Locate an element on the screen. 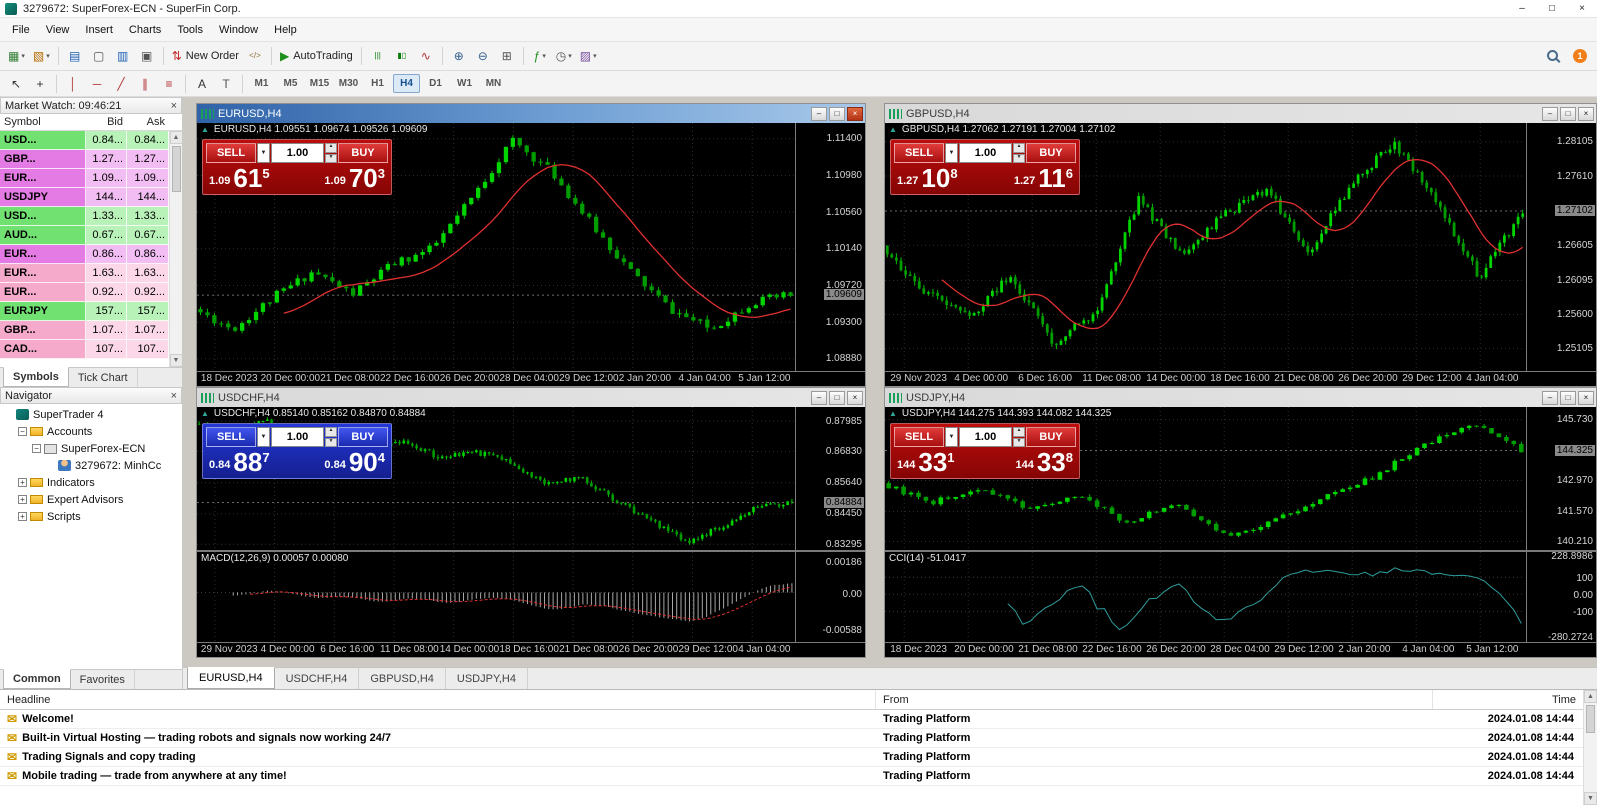  menu-tools: Tools is located at coordinates (190, 29).